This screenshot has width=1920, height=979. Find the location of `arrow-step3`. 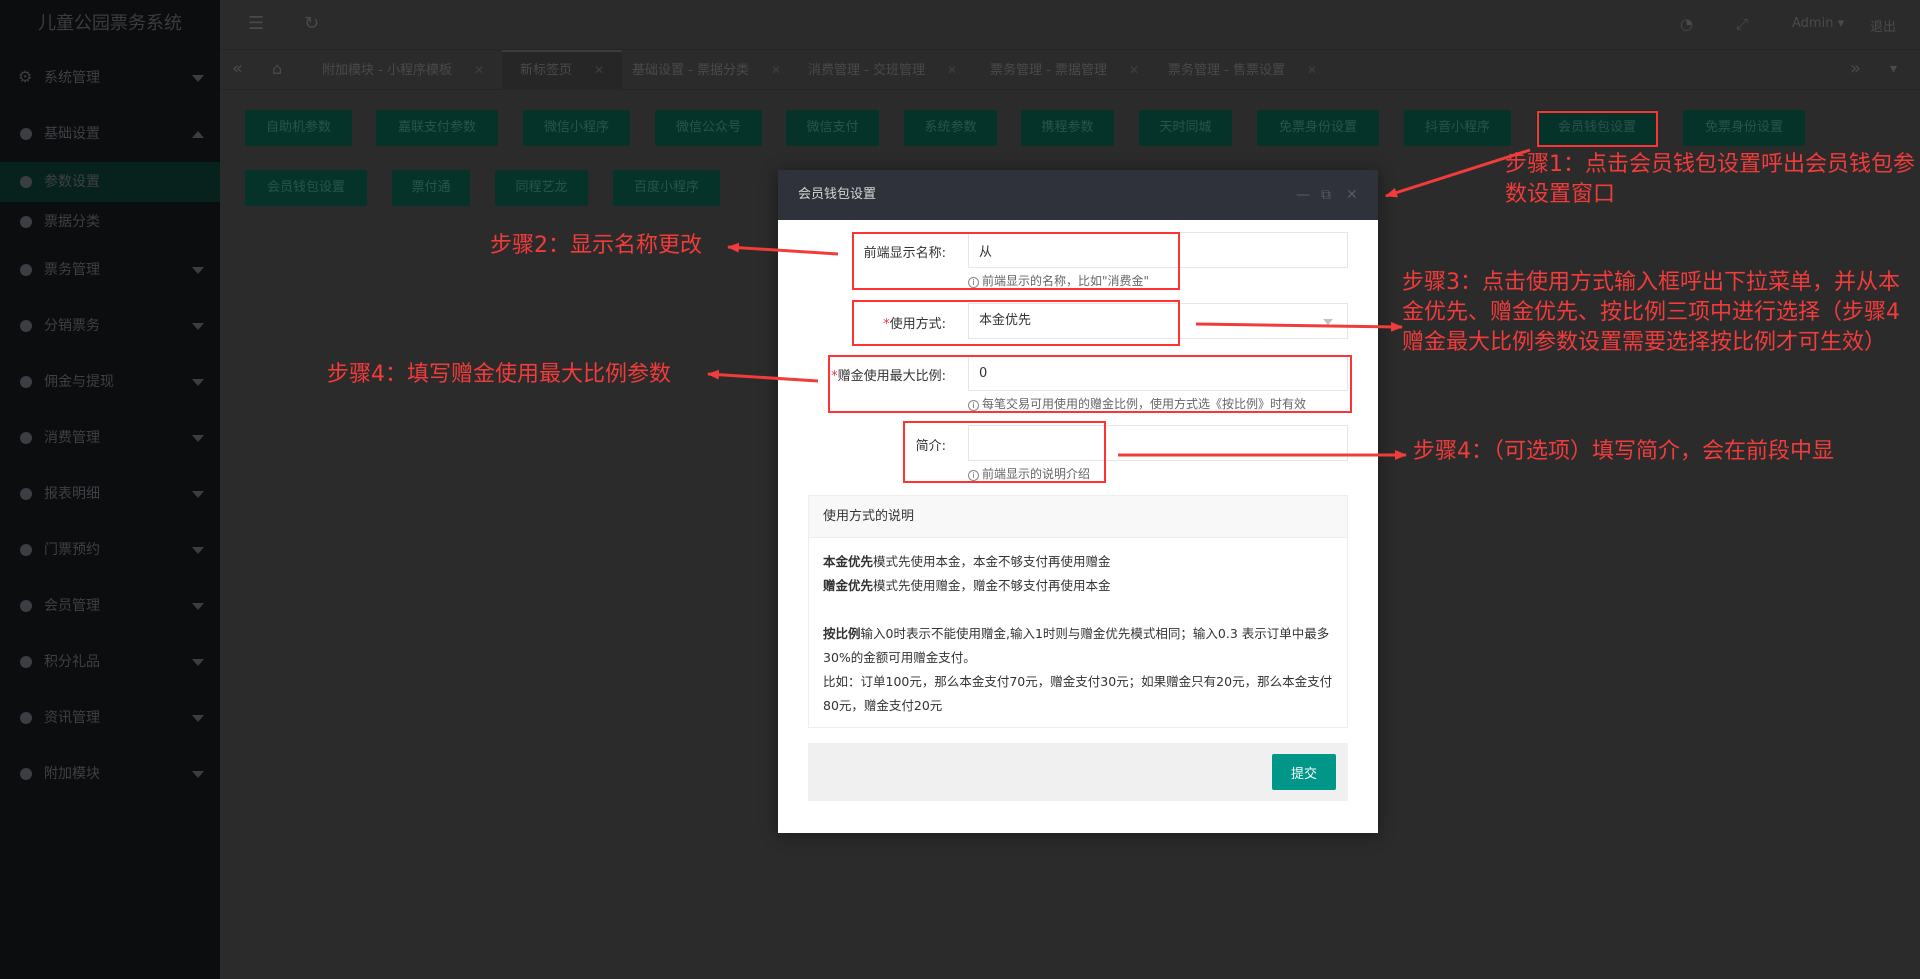

arrow-step3 is located at coordinates (1299, 326).